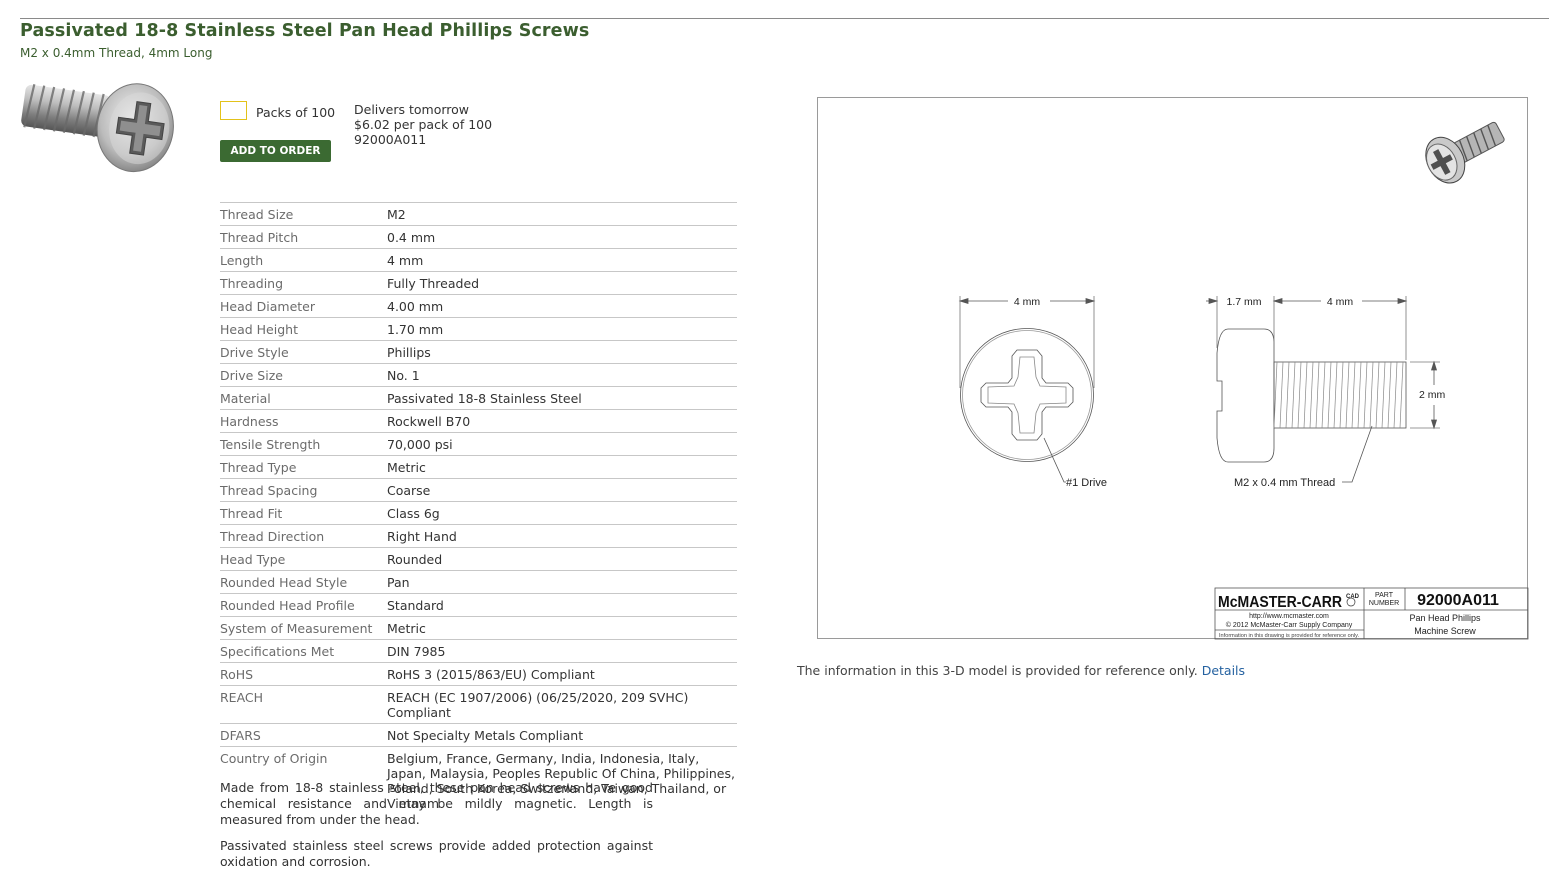 Image resolution: width=1549 pixels, height=878 pixels. What do you see at coordinates (562, 214) in the screenshot?
I see `spec-value: M2` at bounding box center [562, 214].